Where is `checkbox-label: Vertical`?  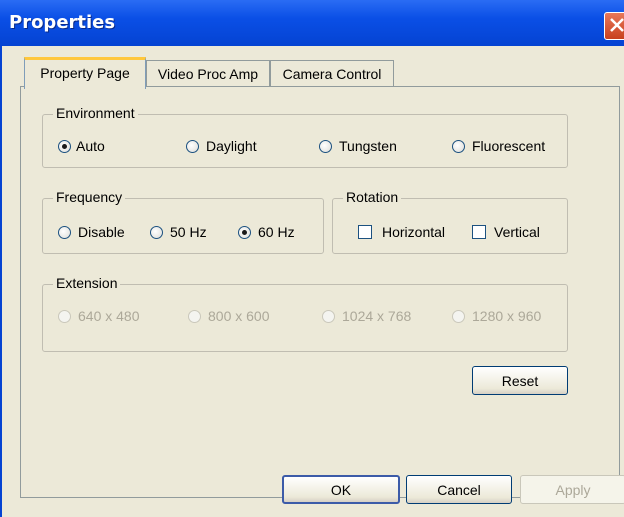
checkbox-label: Vertical is located at coordinates (517, 232).